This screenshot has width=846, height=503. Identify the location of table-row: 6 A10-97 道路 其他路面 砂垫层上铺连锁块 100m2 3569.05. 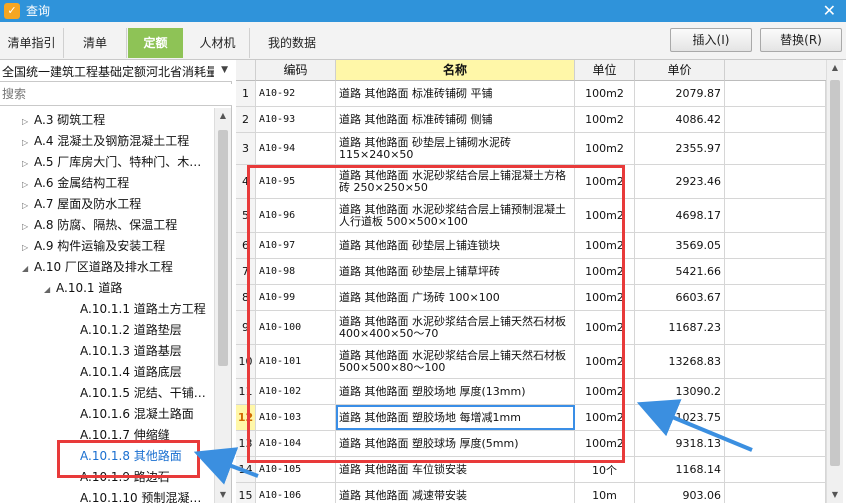
(531, 246).